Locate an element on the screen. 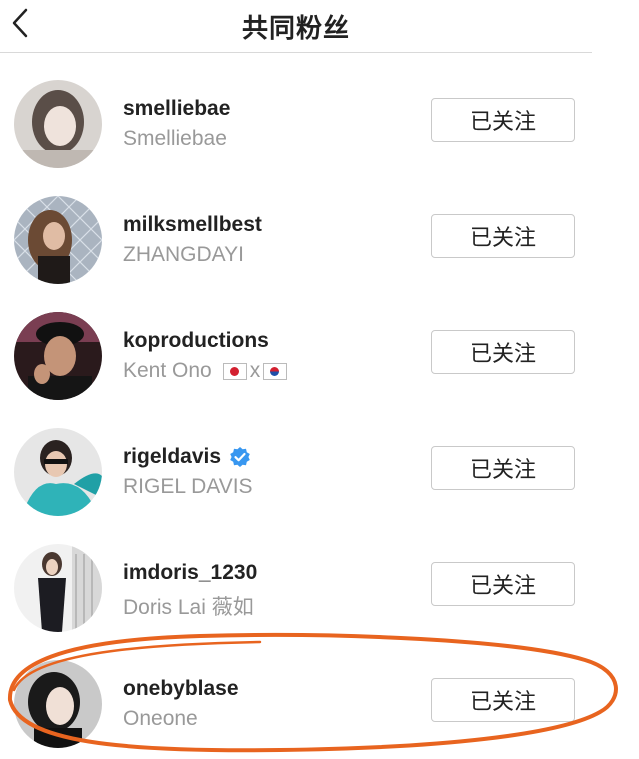 The height and width of the screenshot is (759, 639). page-title: 共同粉丝 is located at coordinates (295, 28).